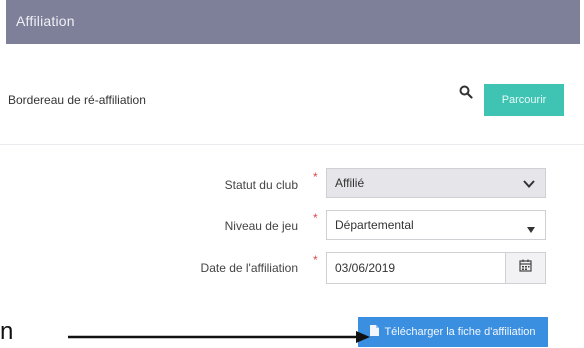 This screenshot has height=348, width=584. What do you see at coordinates (293, 22) in the screenshot?
I see `page-header: Affiliation` at bounding box center [293, 22].